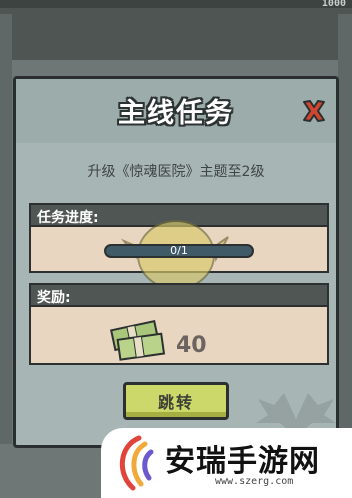  I want to click on watermark-url: www.szerg.com, so click(254, 481).